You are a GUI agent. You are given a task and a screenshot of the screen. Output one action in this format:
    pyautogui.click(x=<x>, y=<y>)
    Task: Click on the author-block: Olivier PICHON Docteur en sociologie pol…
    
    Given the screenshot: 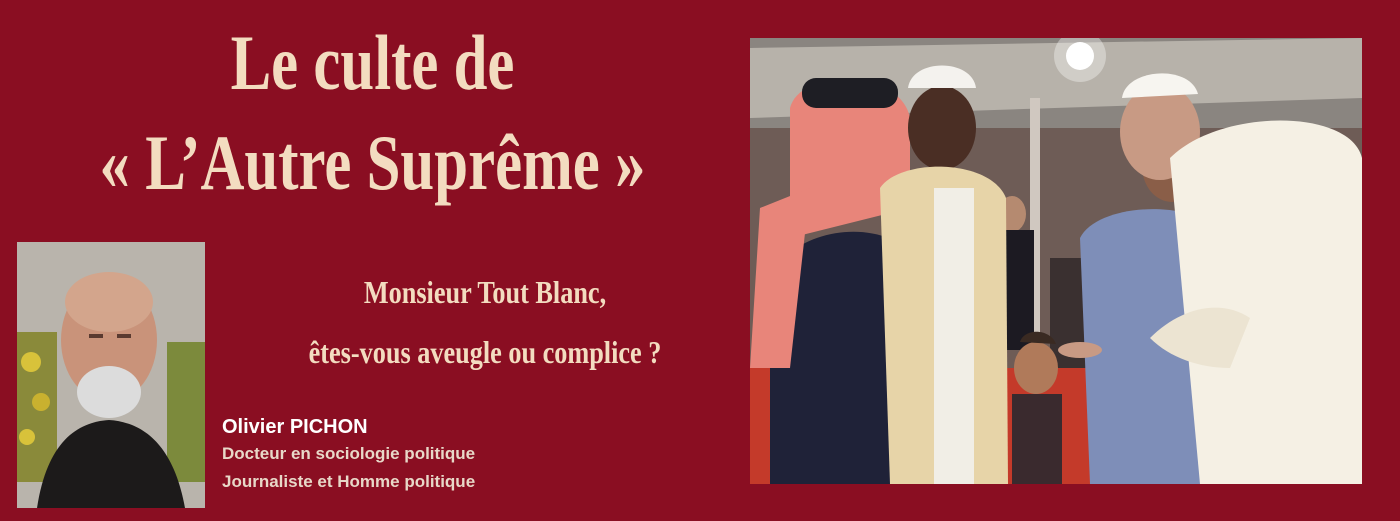 What is the action you would take?
    pyautogui.click(x=348, y=455)
    